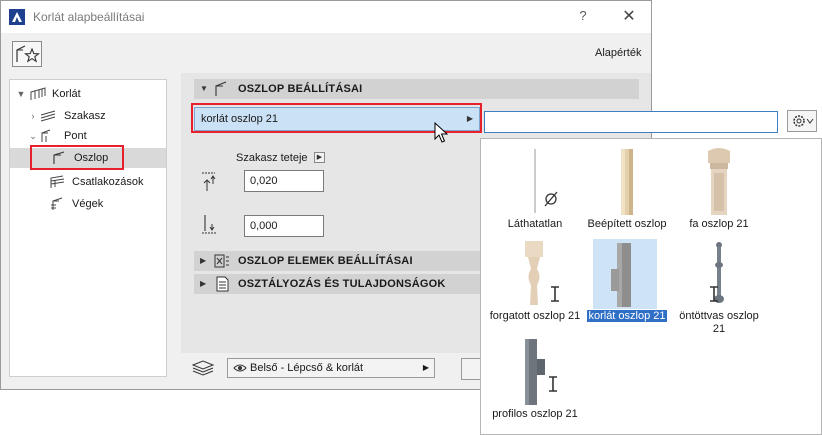 This screenshot has width=822, height=435. I want to click on gear-icon, so click(803, 121).